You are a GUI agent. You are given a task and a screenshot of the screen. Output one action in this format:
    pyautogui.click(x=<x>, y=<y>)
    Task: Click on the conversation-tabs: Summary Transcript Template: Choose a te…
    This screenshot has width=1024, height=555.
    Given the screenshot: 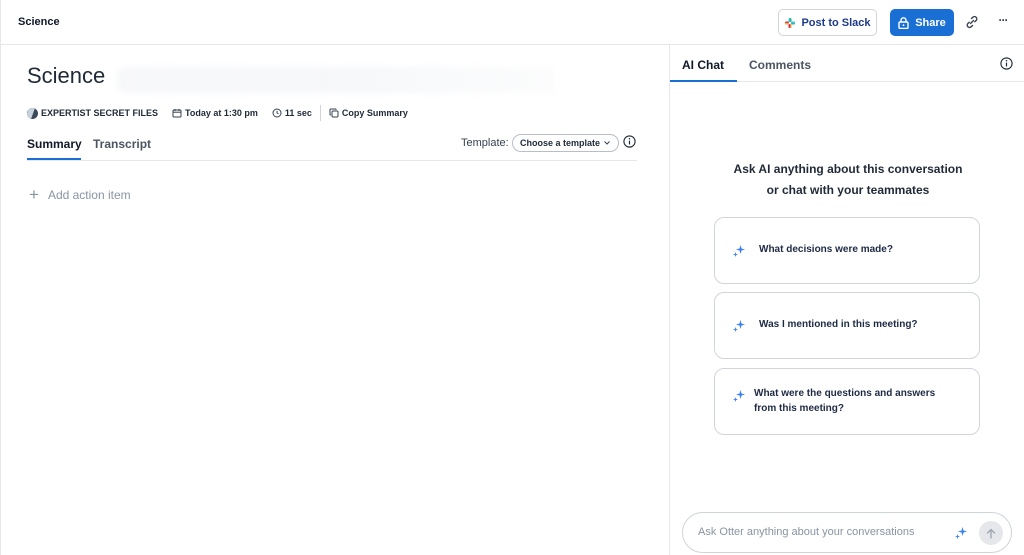 What is the action you would take?
    pyautogui.click(x=332, y=147)
    